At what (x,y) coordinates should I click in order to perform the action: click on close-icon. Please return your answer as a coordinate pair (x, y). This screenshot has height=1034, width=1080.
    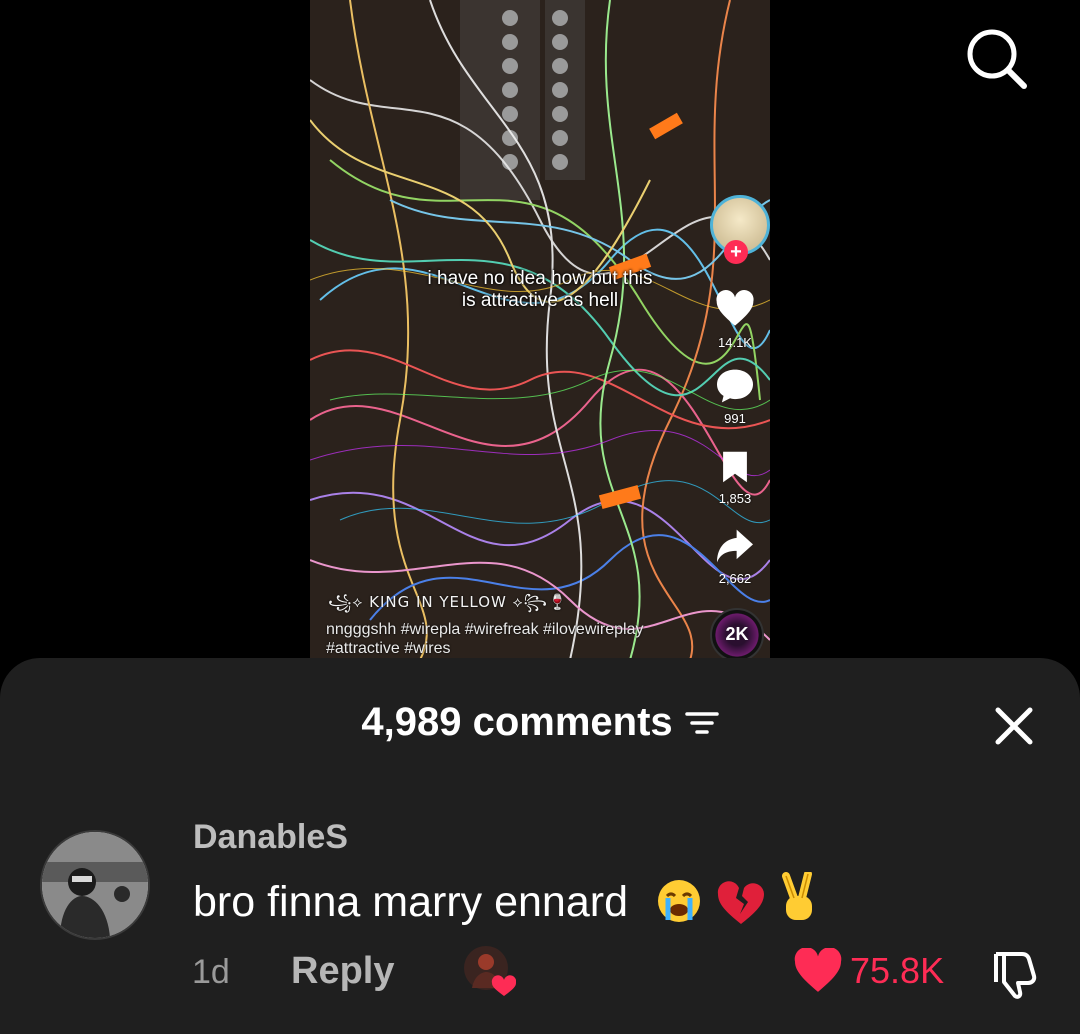
    Looking at the image, I should click on (1014, 726).